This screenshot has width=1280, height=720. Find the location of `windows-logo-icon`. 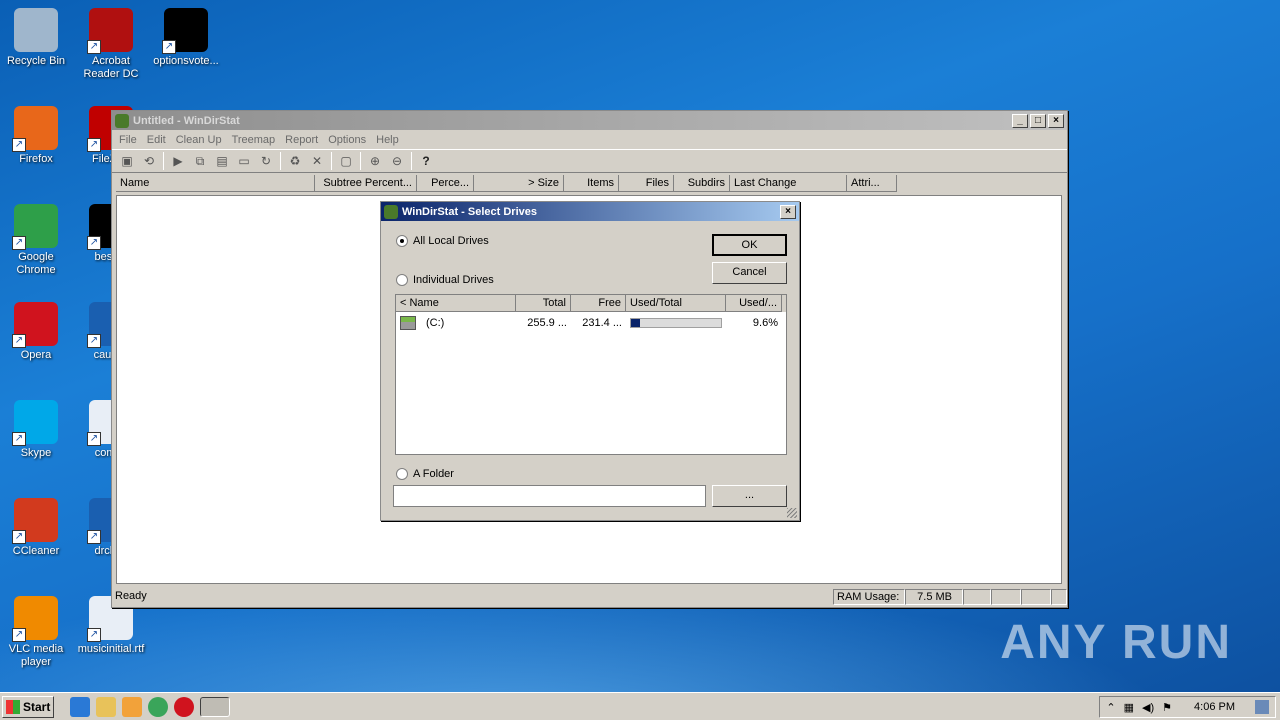

windows-logo-icon is located at coordinates (13, 706).